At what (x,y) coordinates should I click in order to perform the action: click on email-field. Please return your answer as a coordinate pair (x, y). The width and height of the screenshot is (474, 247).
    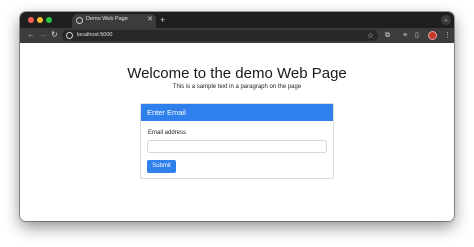
    Looking at the image, I should click on (237, 146).